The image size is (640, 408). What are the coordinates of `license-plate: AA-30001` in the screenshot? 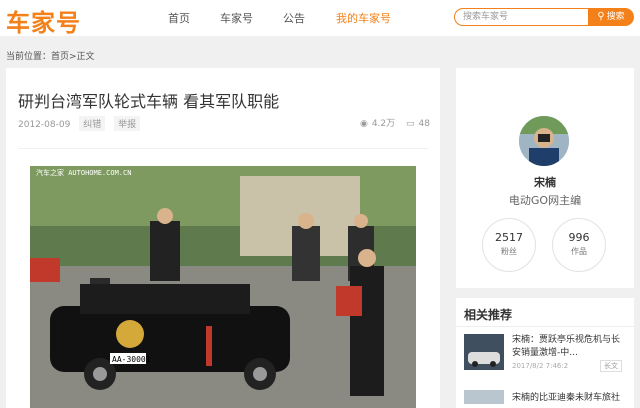 It's located at (131, 359).